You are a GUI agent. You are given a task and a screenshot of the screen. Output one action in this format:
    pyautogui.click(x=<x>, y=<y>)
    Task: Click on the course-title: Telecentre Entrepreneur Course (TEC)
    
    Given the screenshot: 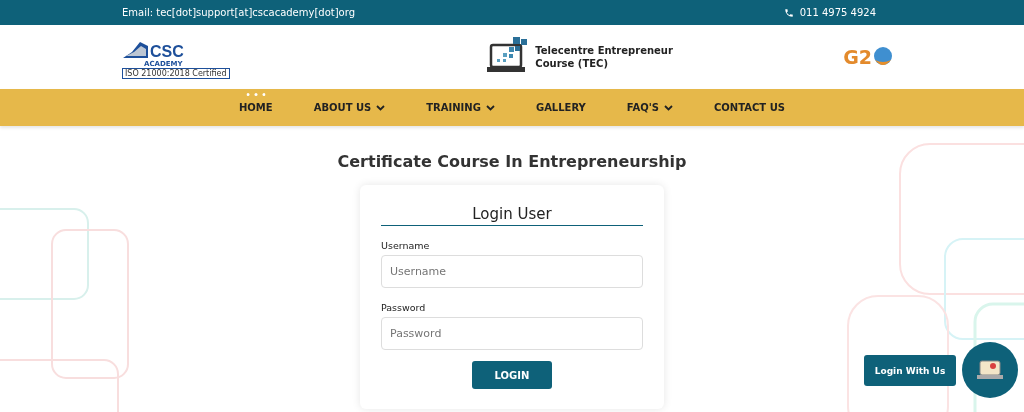 What is the action you would take?
    pyautogui.click(x=604, y=57)
    